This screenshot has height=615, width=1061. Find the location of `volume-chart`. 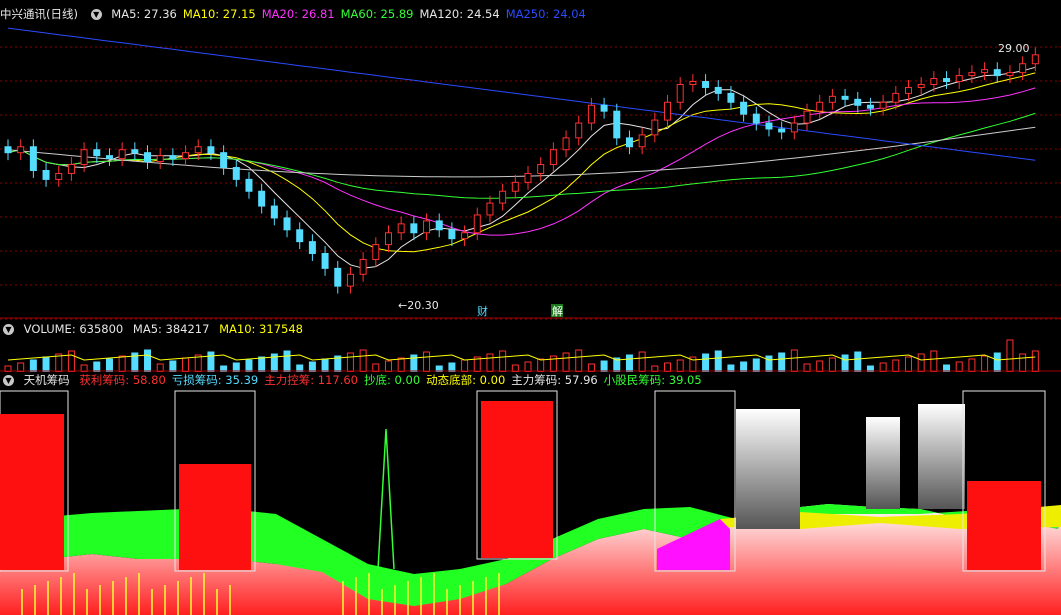

volume-chart is located at coordinates (530, 354).